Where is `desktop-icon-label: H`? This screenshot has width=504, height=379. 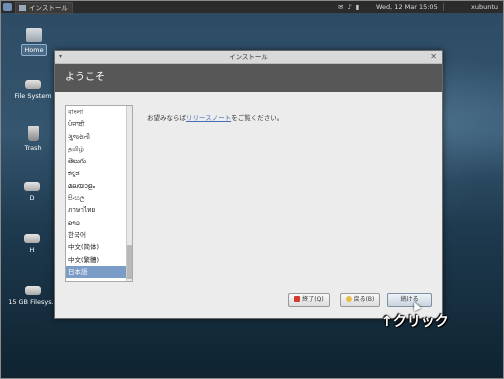
desktop-icon-label: H is located at coordinates (32, 250).